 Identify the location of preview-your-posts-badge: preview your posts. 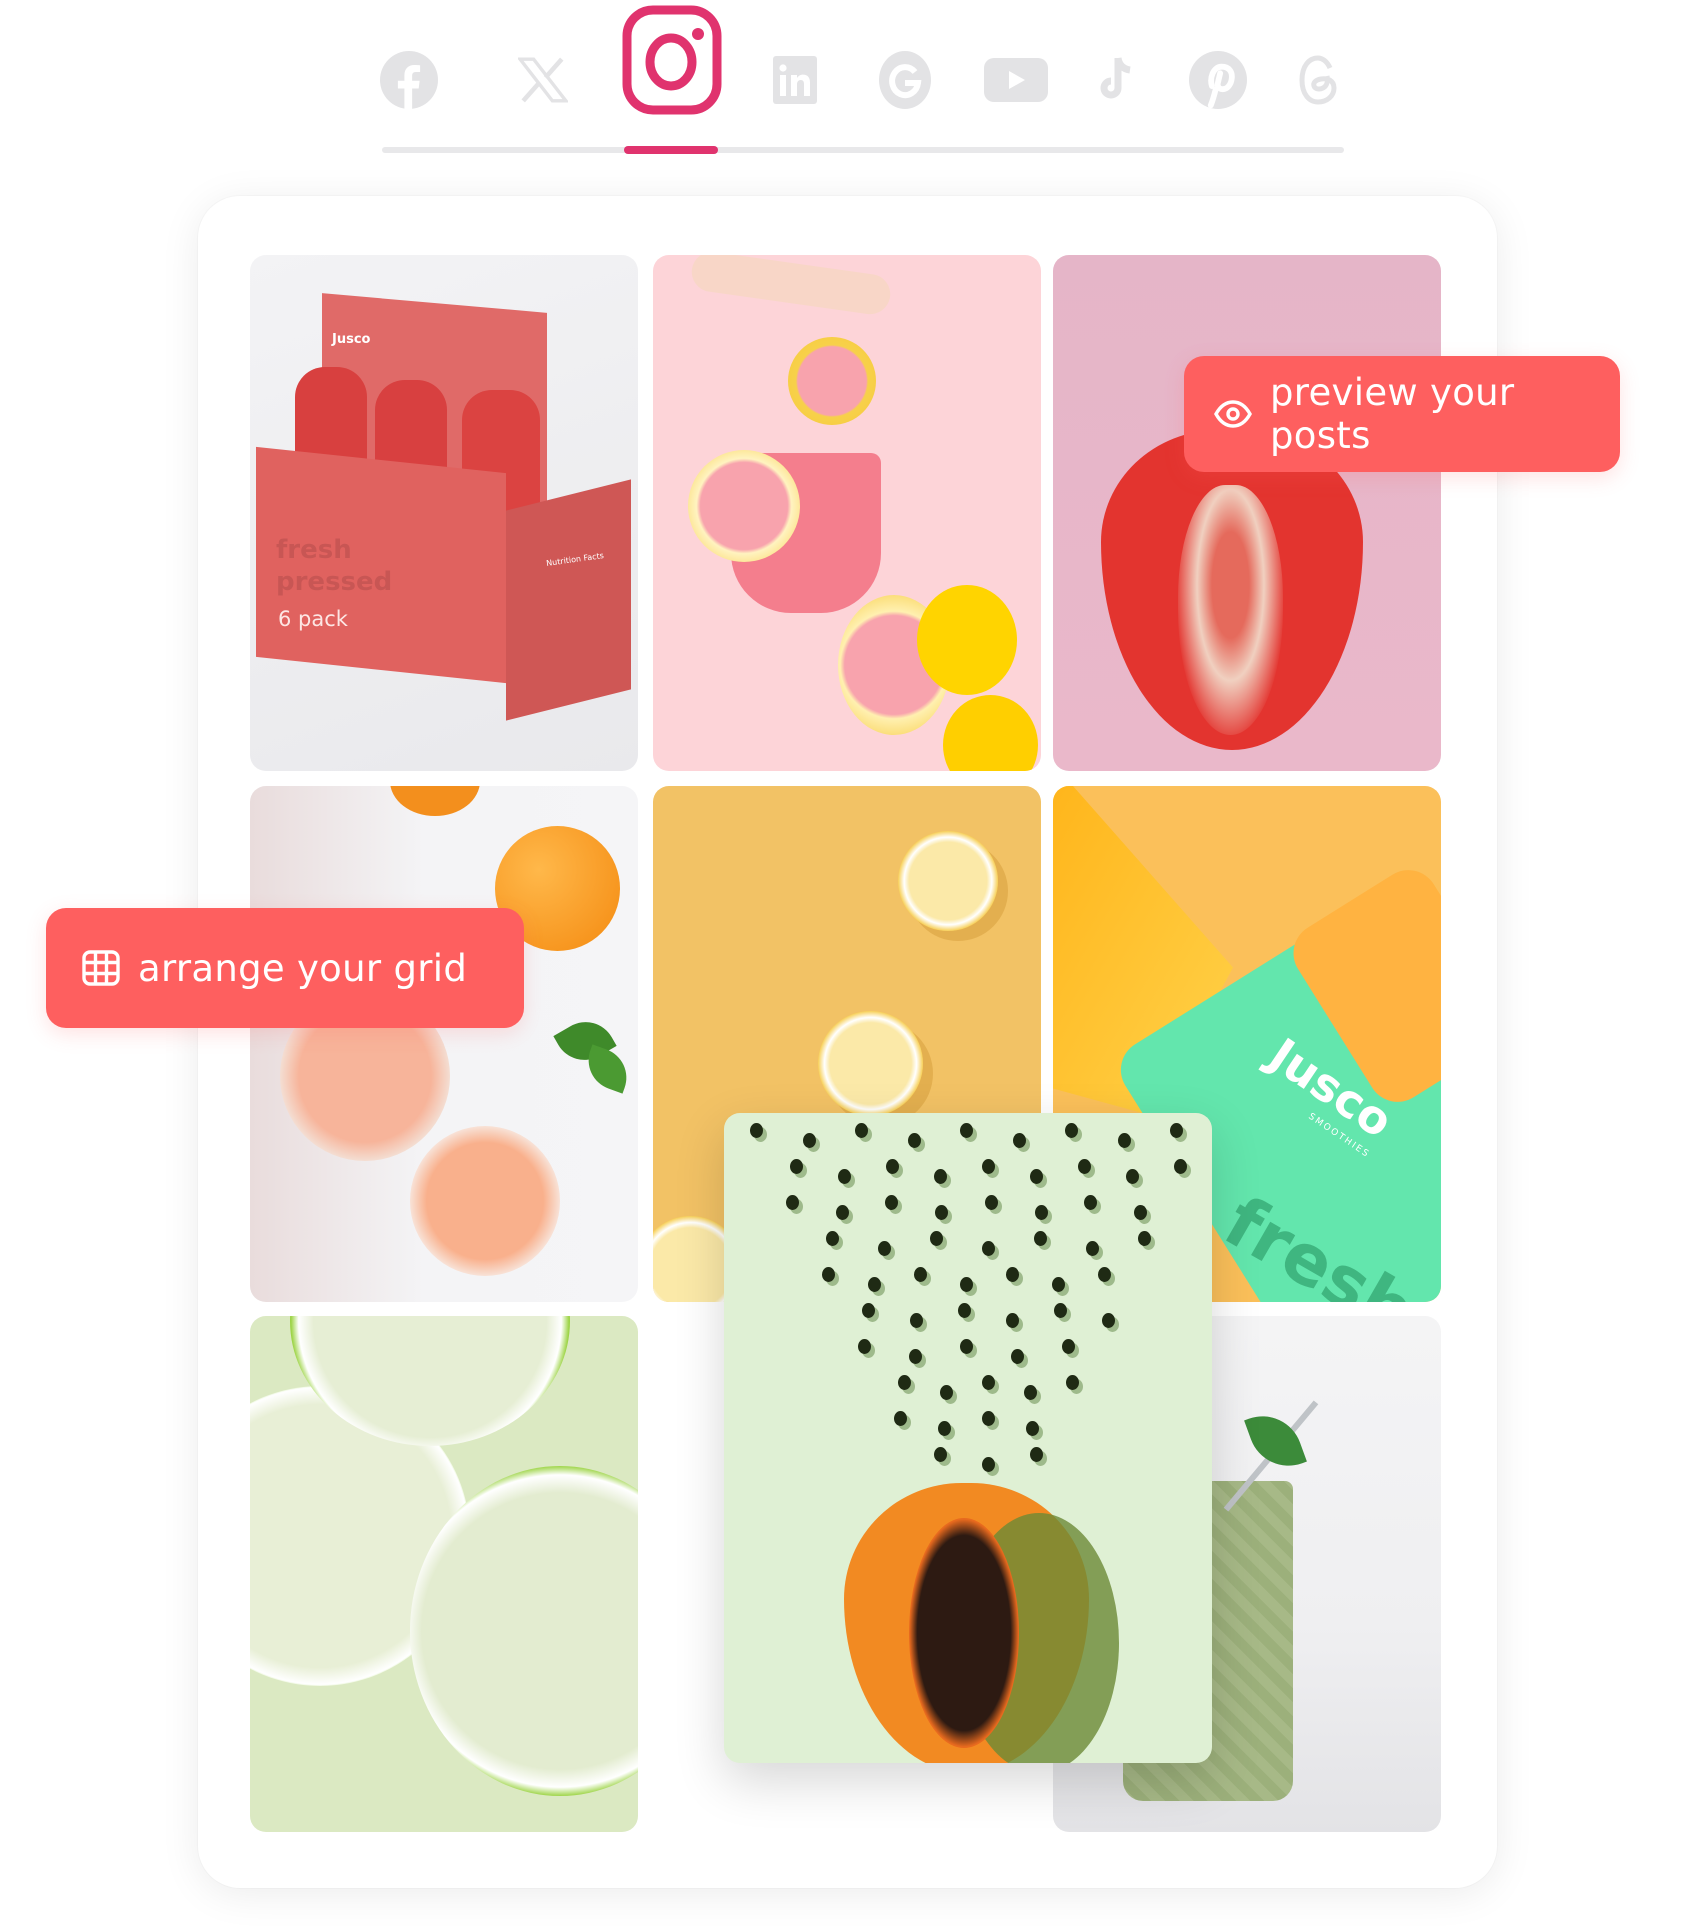
(1402, 414).